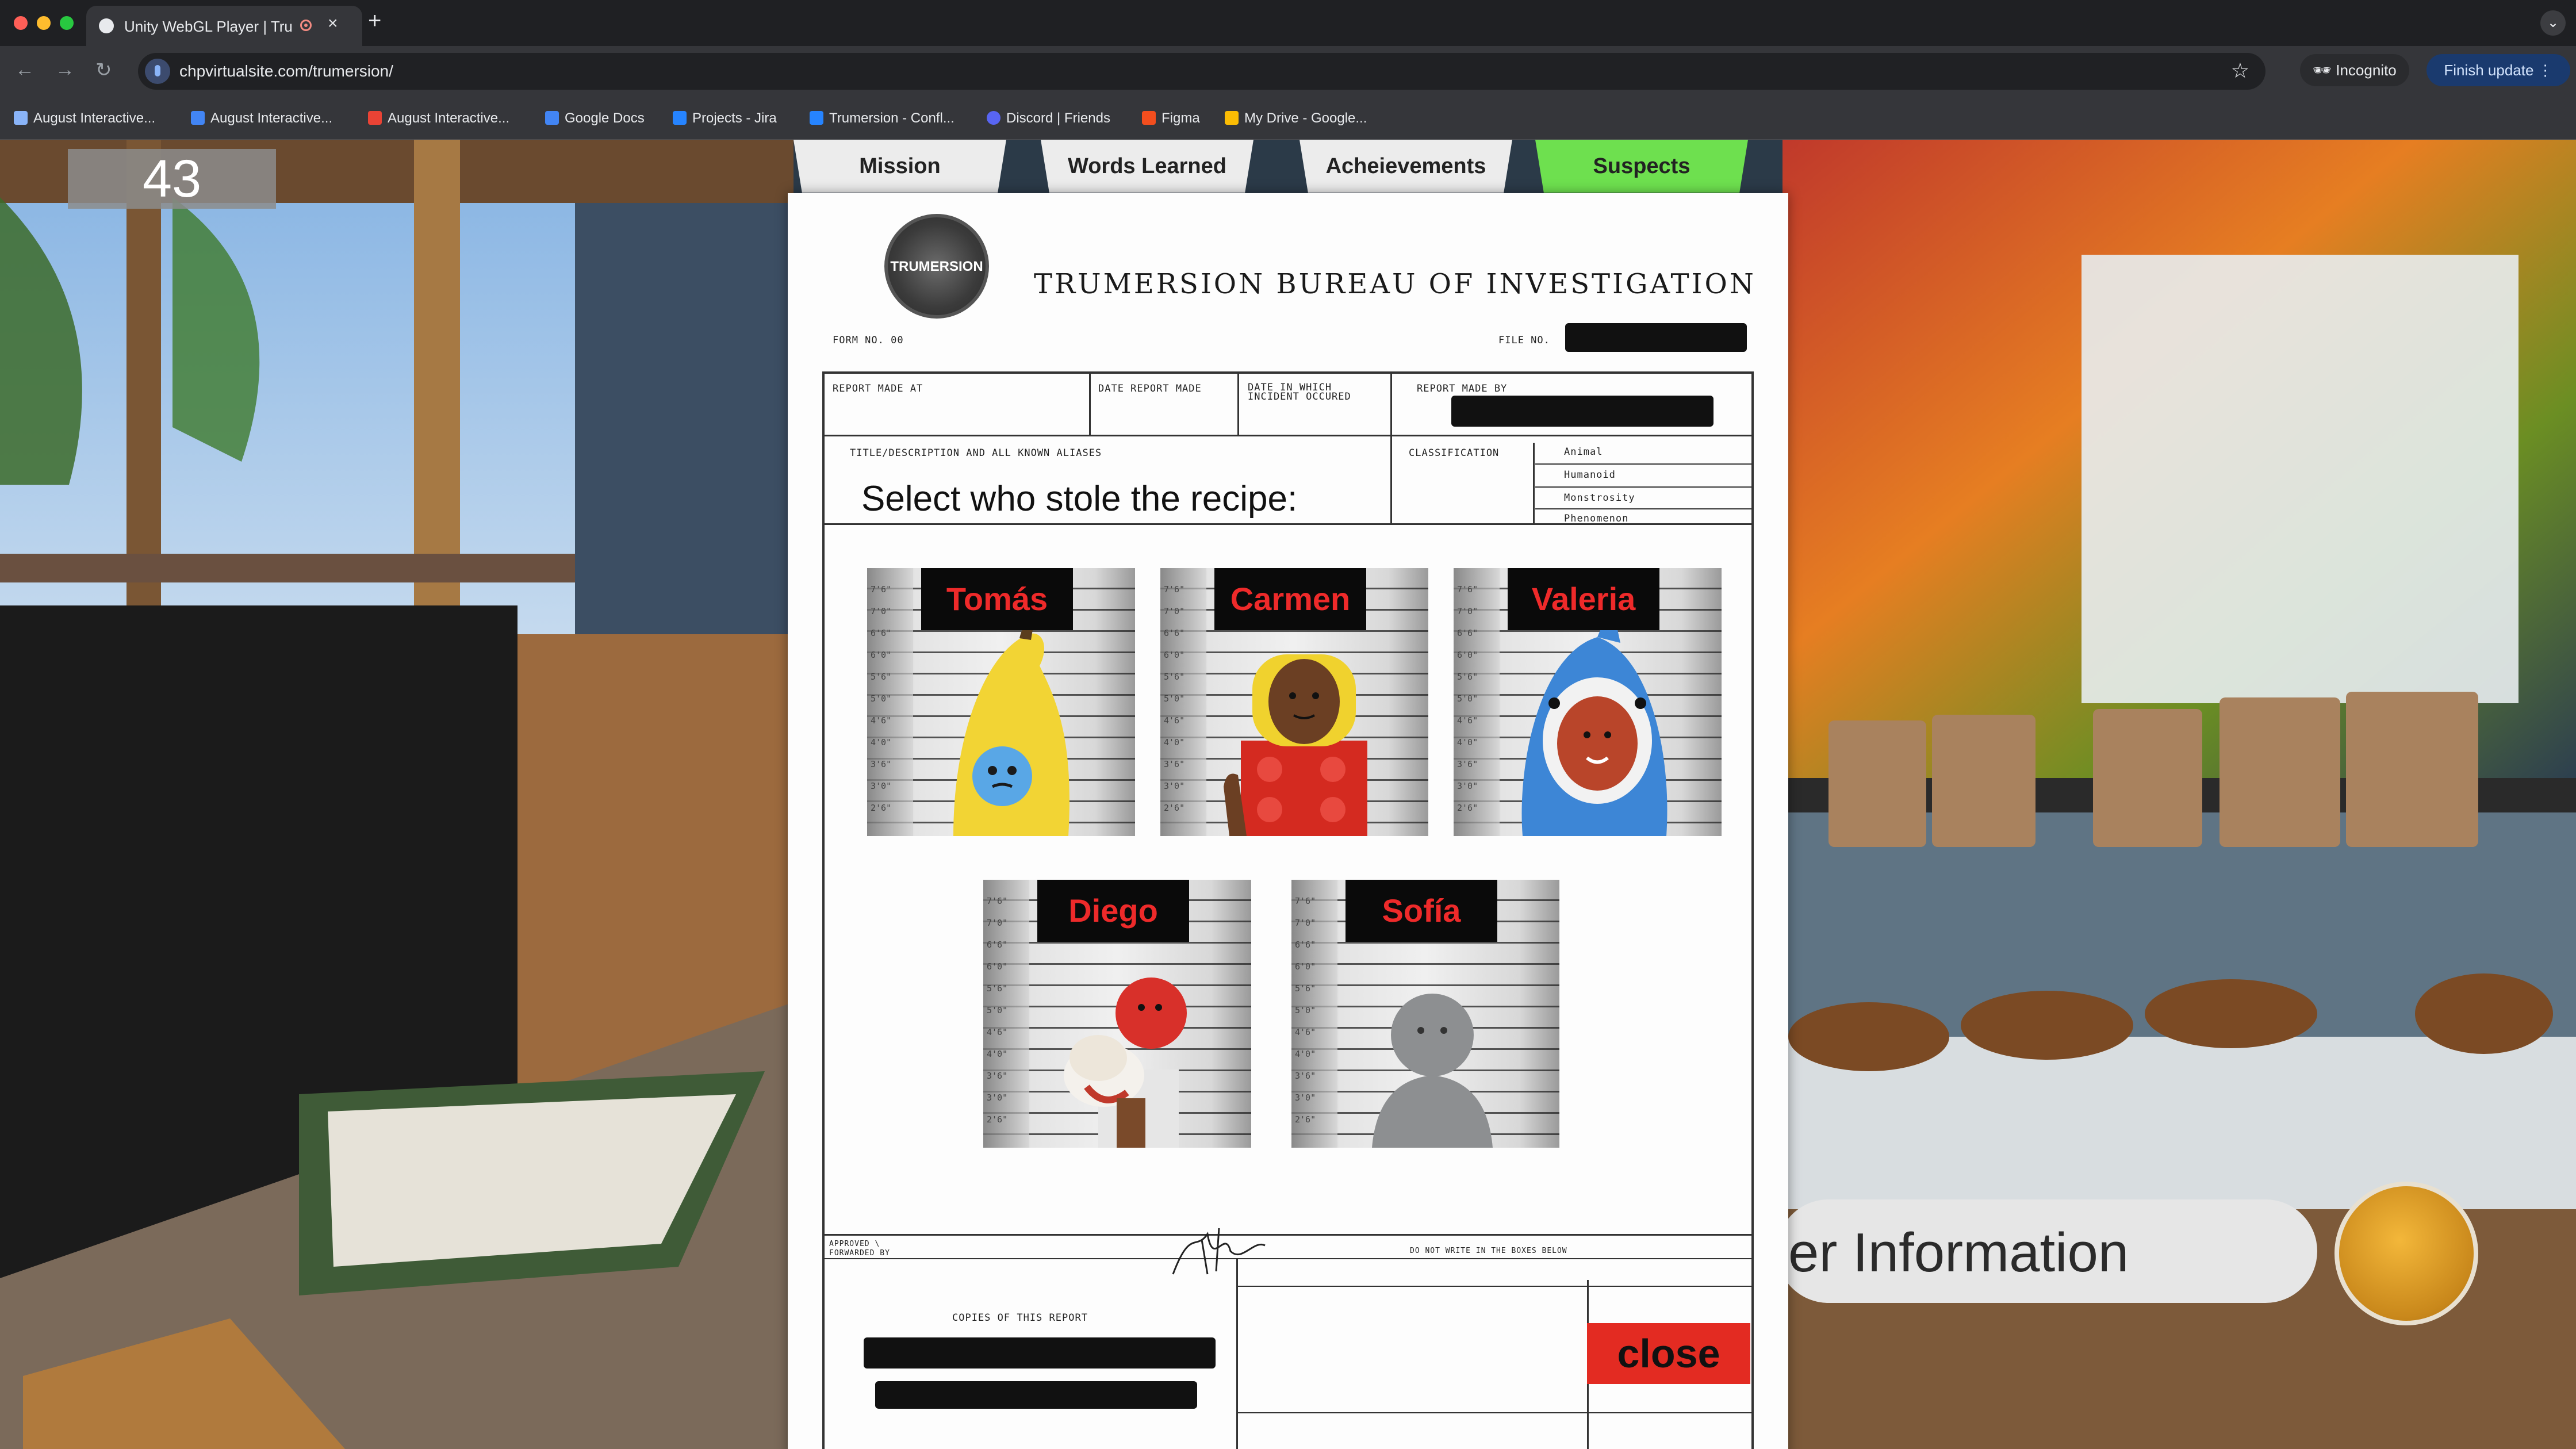 This screenshot has width=2576, height=1449. I want to click on bookmark-item: Figma, so click(1171, 118).